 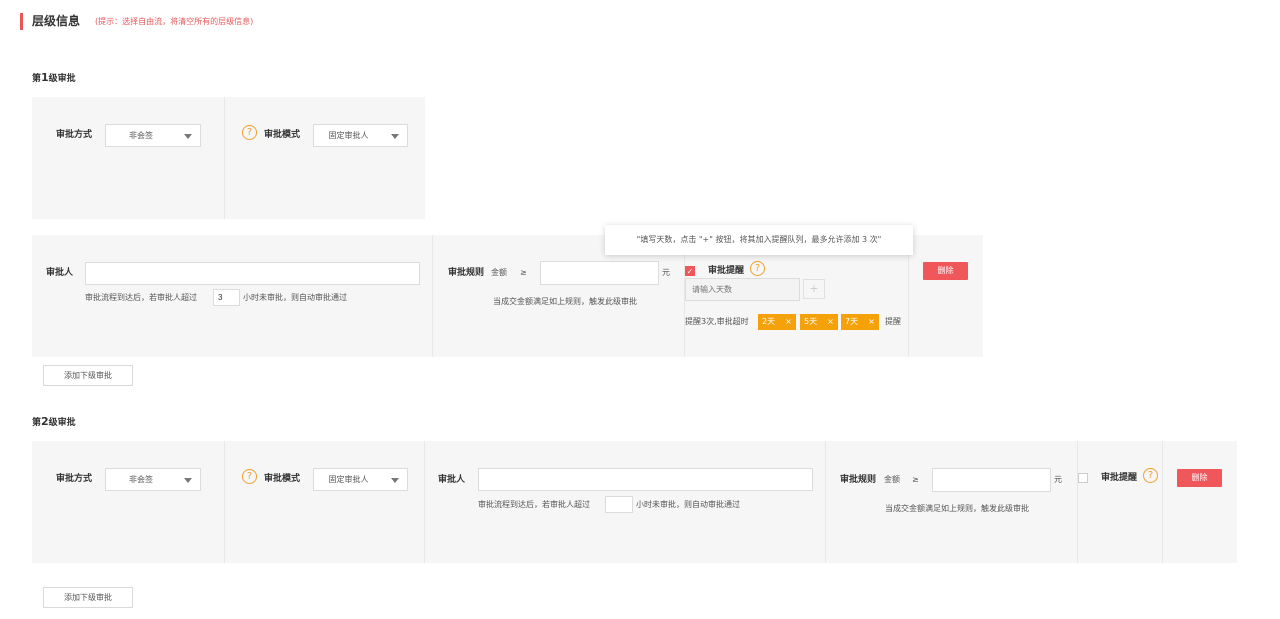 What do you see at coordinates (717, 321) in the screenshot?
I see `remind-prefix: 提醒3次,审批超时` at bounding box center [717, 321].